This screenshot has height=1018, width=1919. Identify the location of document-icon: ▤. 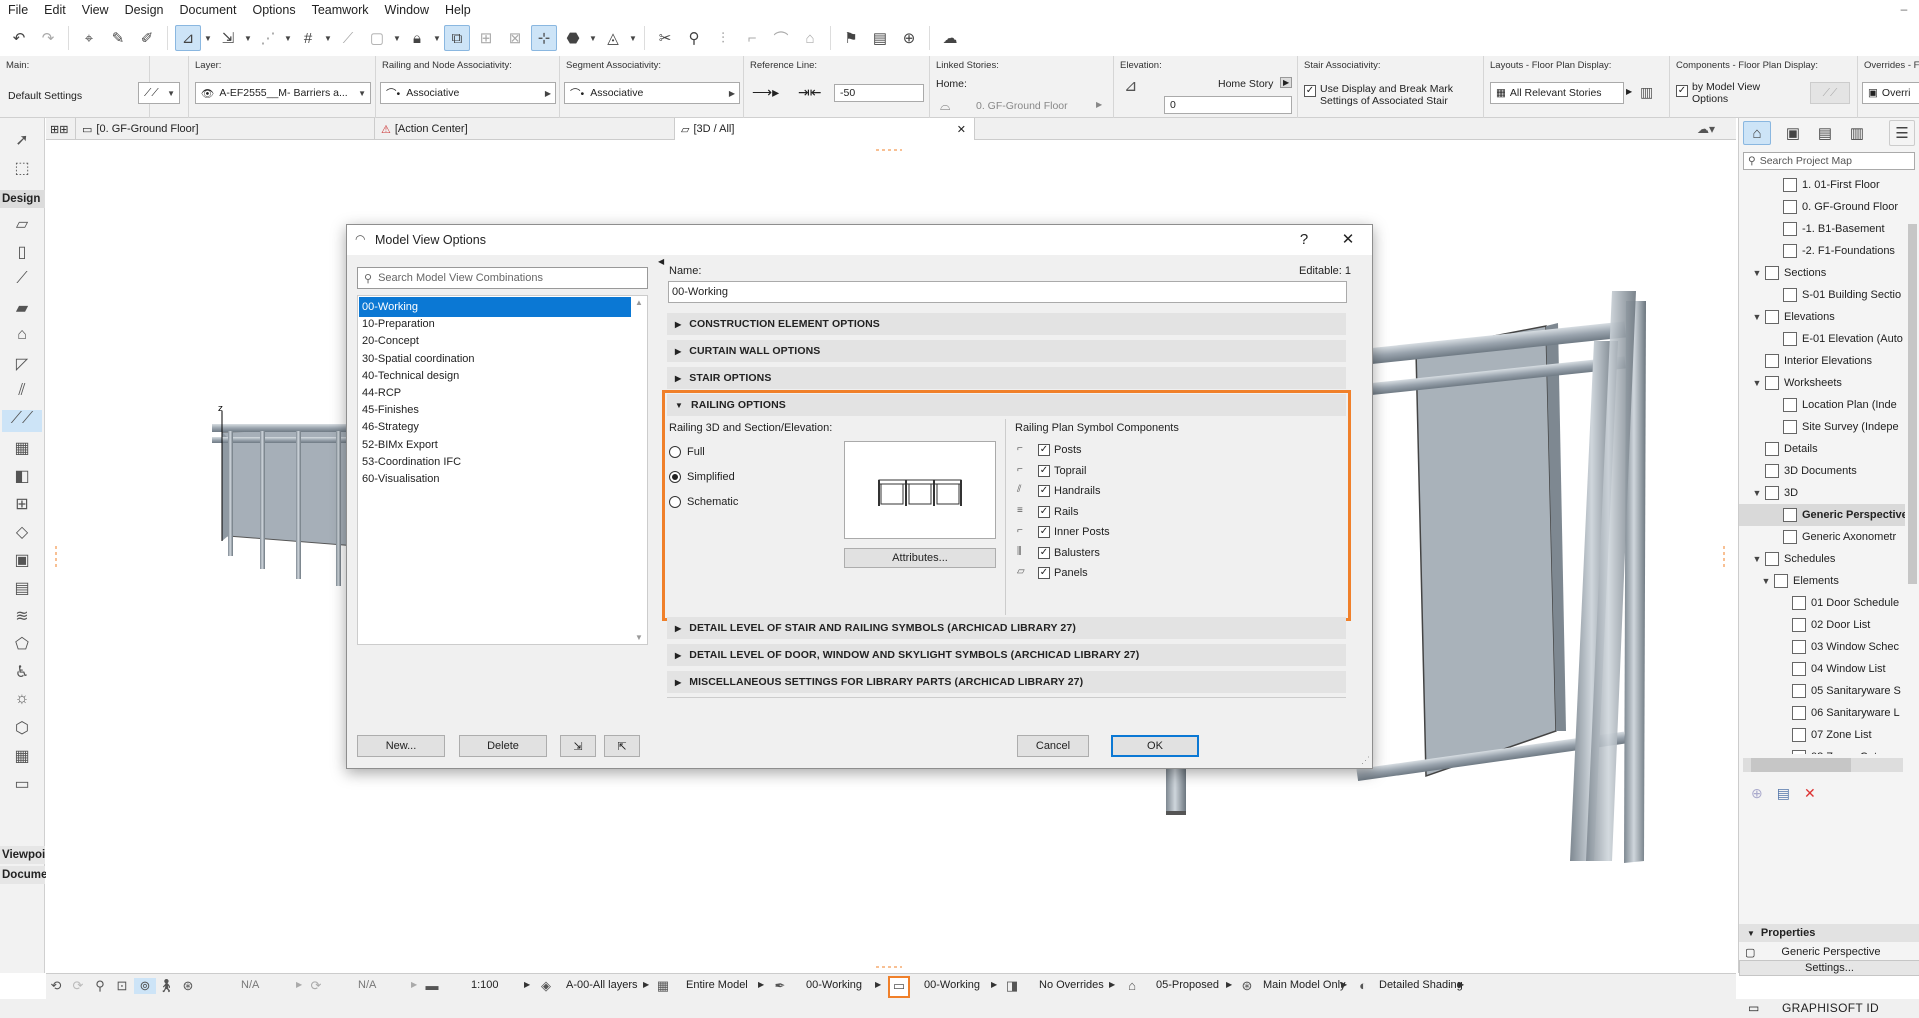
(880, 38).